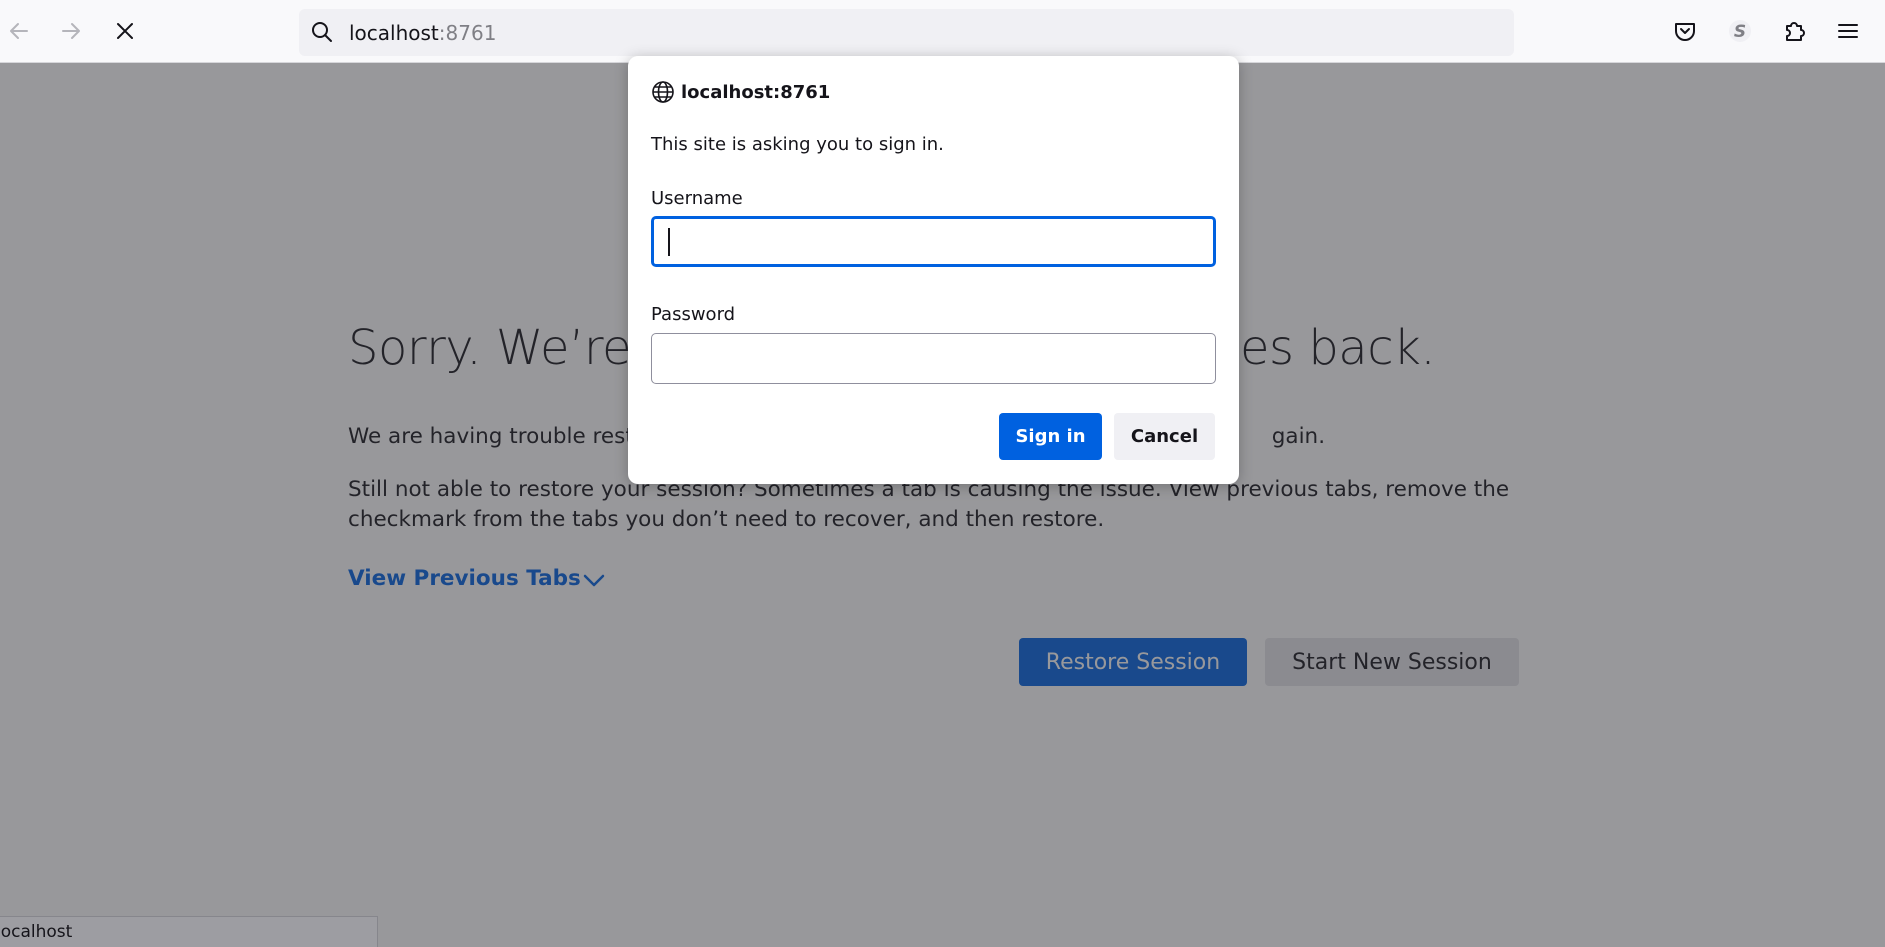  I want to click on extensions-icon, so click(1795, 31).